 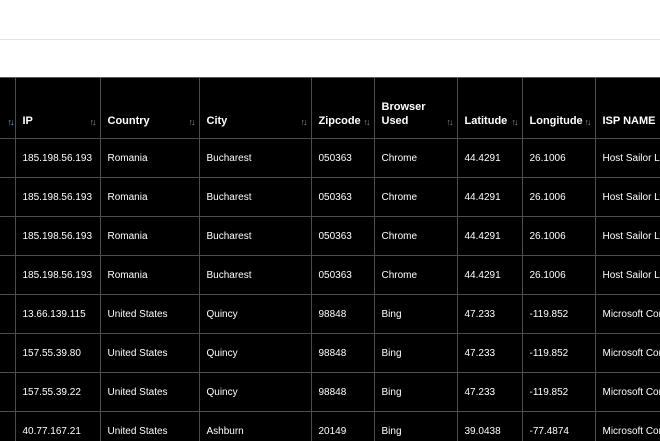 I want to click on column-header-label: ISP NAME, so click(x=631, y=126).